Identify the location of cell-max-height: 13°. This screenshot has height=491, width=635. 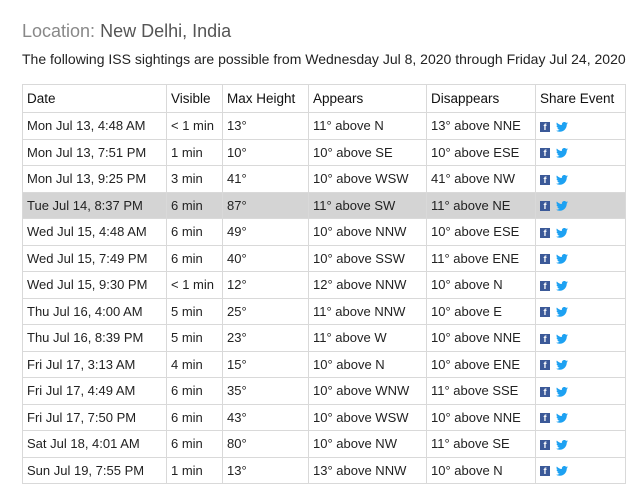
(265, 470).